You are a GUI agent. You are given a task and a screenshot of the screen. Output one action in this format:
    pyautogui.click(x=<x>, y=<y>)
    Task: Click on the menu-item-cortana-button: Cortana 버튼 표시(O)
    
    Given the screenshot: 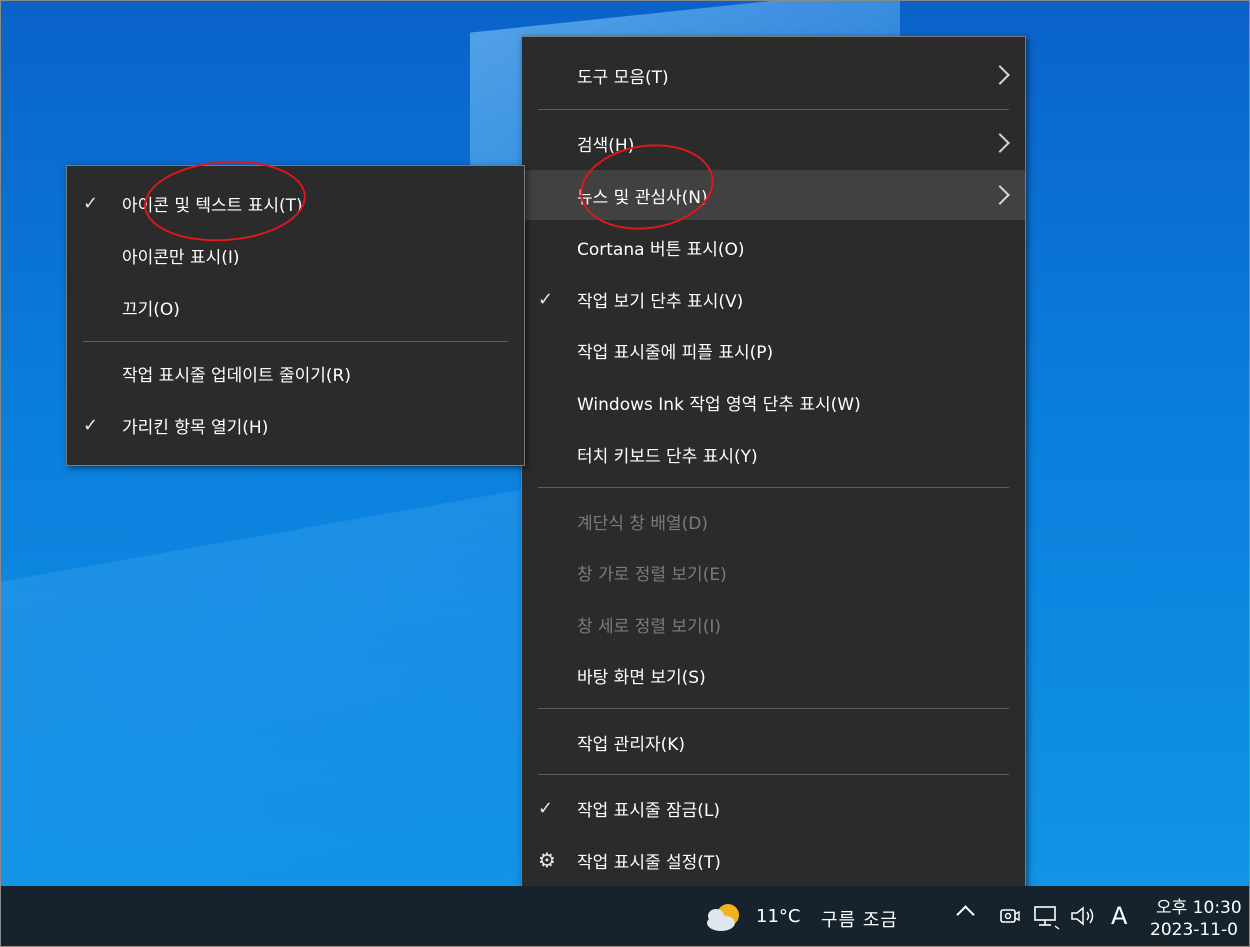 What is the action you would take?
    pyautogui.click(x=773, y=247)
    